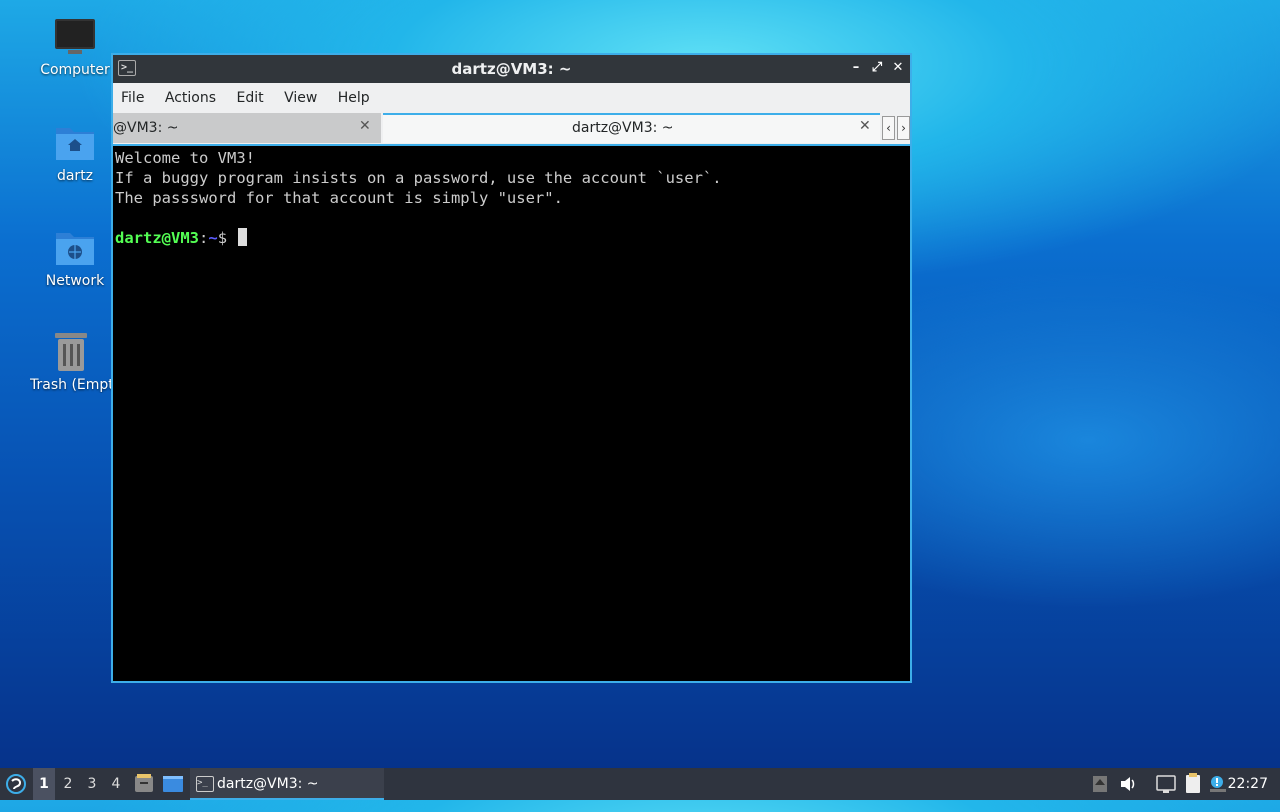 The image size is (1280, 812). What do you see at coordinates (249, 94) in the screenshot?
I see `menu-edit: Edit` at bounding box center [249, 94].